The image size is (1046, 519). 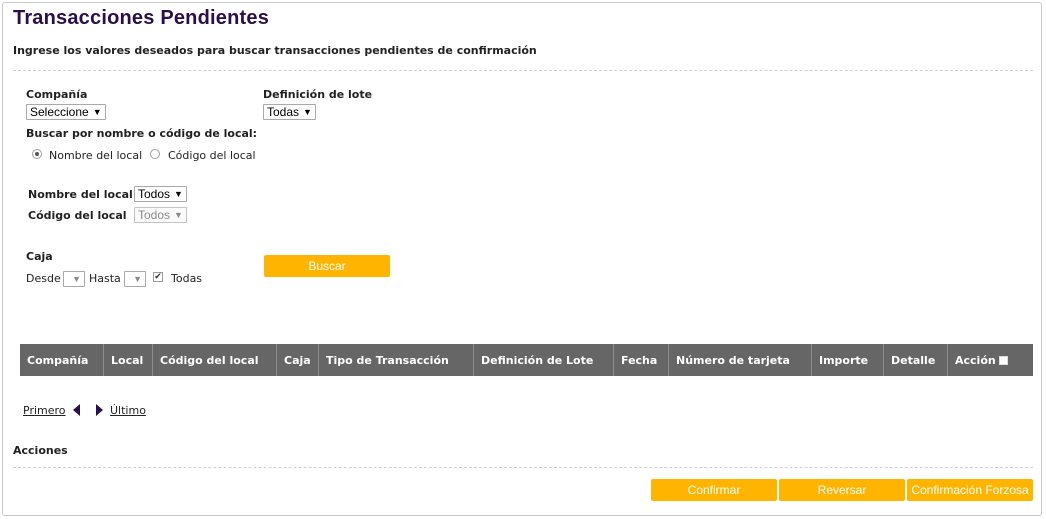 What do you see at coordinates (128, 360) in the screenshot?
I see `column-header-store: Local` at bounding box center [128, 360].